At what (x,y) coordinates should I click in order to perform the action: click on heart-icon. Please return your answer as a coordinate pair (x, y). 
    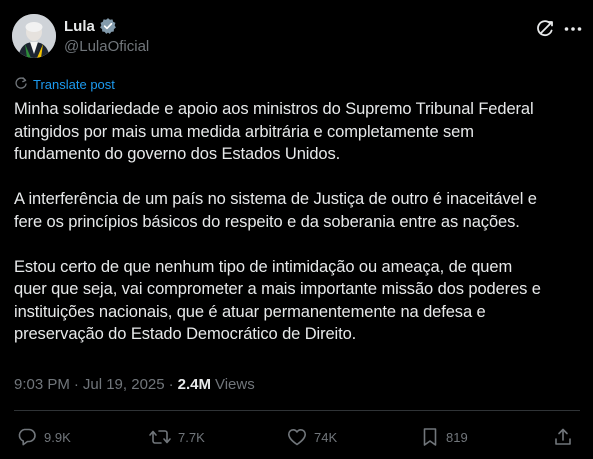
    Looking at the image, I should click on (297, 437).